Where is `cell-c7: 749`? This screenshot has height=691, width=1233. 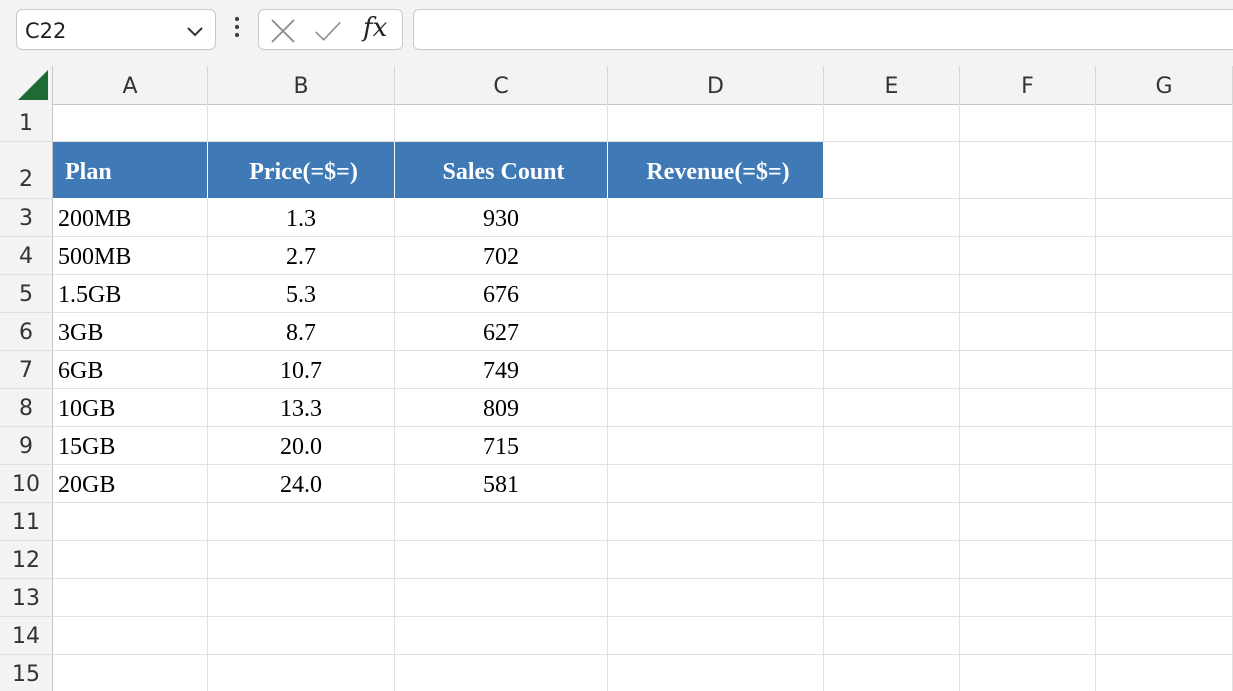 cell-c7: 749 is located at coordinates (501, 370).